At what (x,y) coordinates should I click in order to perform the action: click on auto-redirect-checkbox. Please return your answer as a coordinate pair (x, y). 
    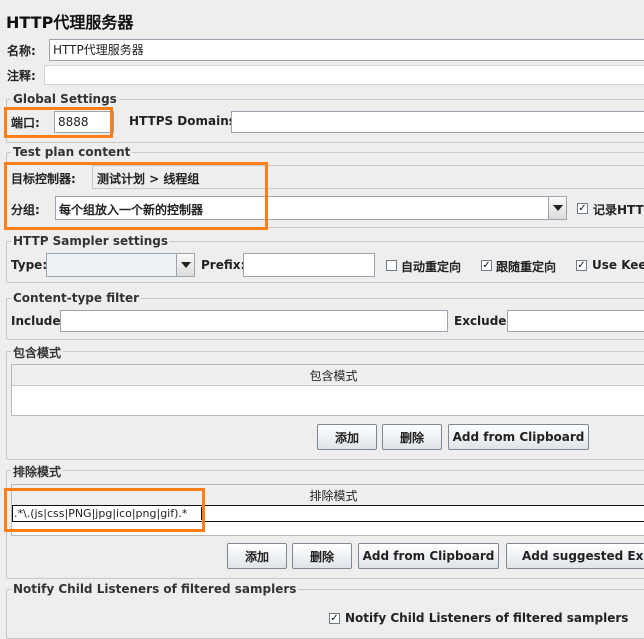
    Looking at the image, I should click on (391, 265).